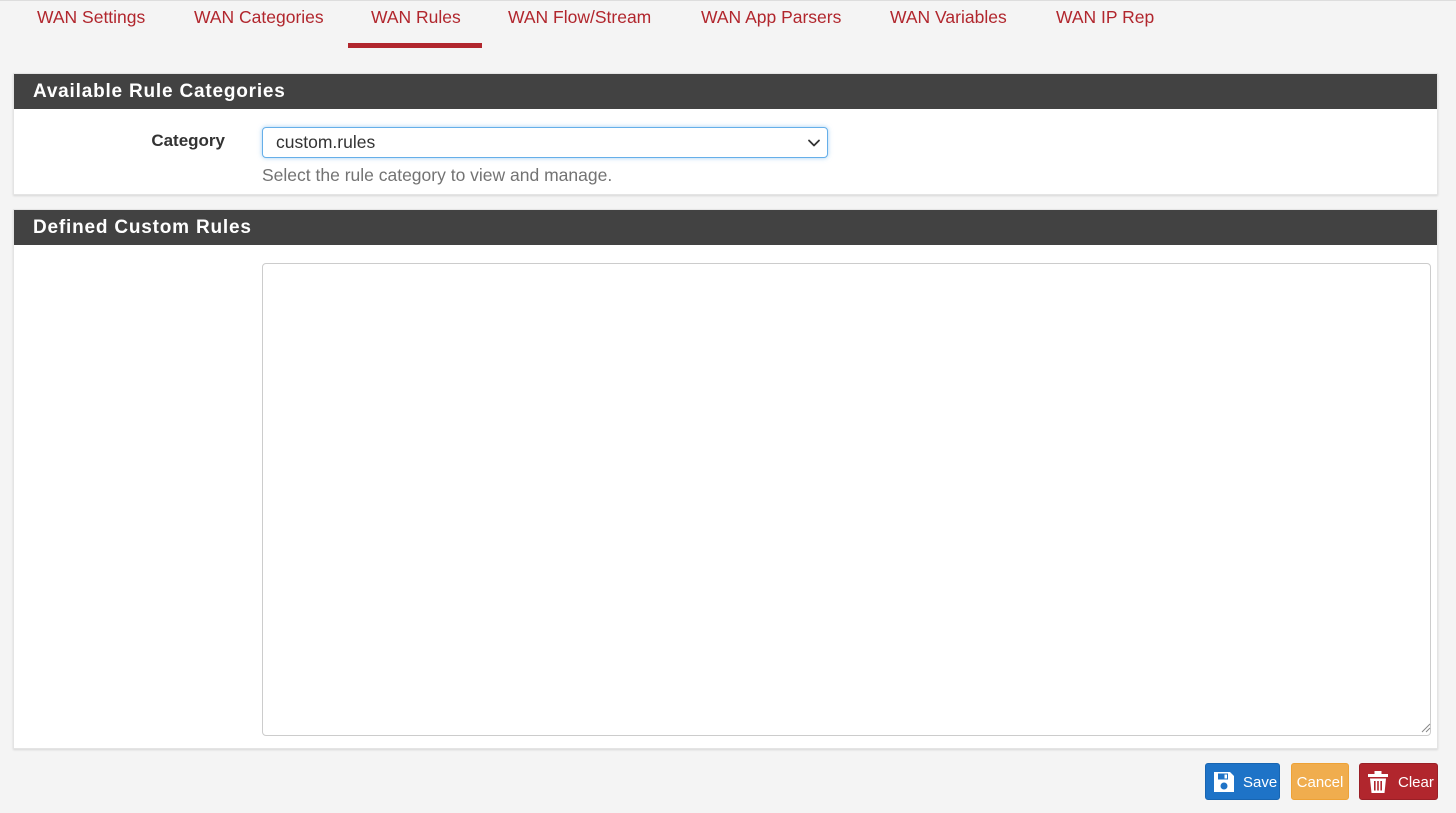 The width and height of the screenshot is (1456, 813). What do you see at coordinates (1416, 782) in the screenshot?
I see `clear-button-label: Clear` at bounding box center [1416, 782].